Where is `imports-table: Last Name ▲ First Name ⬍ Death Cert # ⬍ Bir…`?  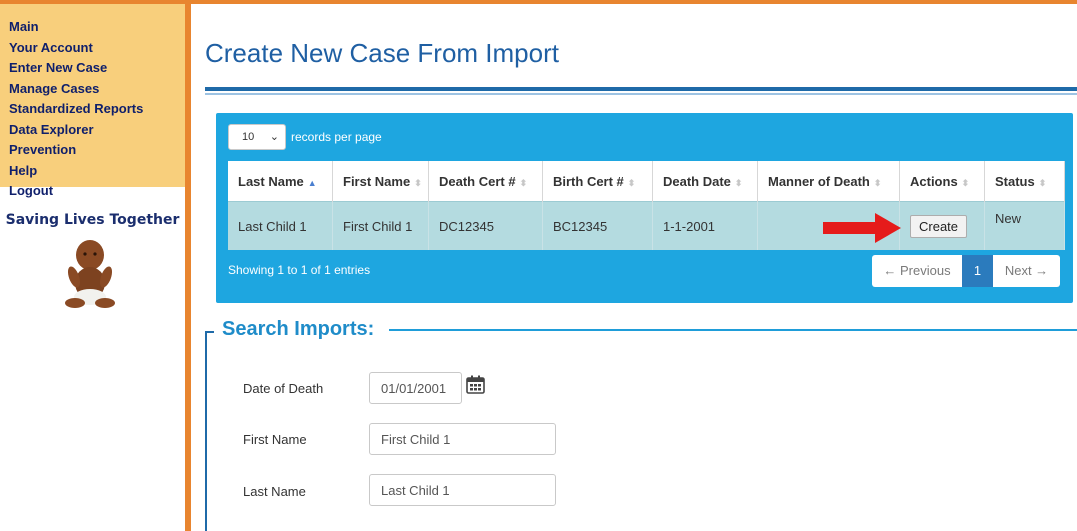 imports-table: Last Name ▲ First Name ⬍ Death Cert # ⬍ Bir… is located at coordinates (646, 205).